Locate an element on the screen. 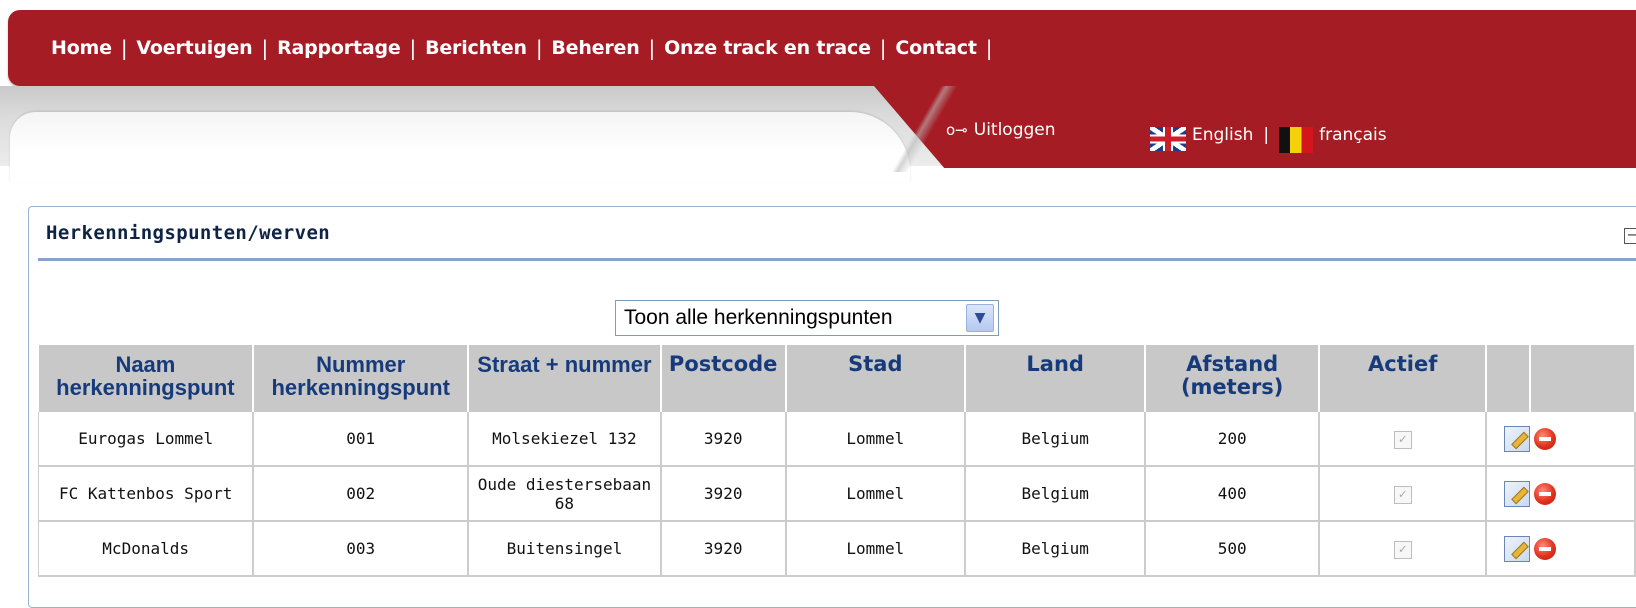 The width and height of the screenshot is (1636, 608). header-number: Nummer herkenningspunt is located at coordinates (361, 378).